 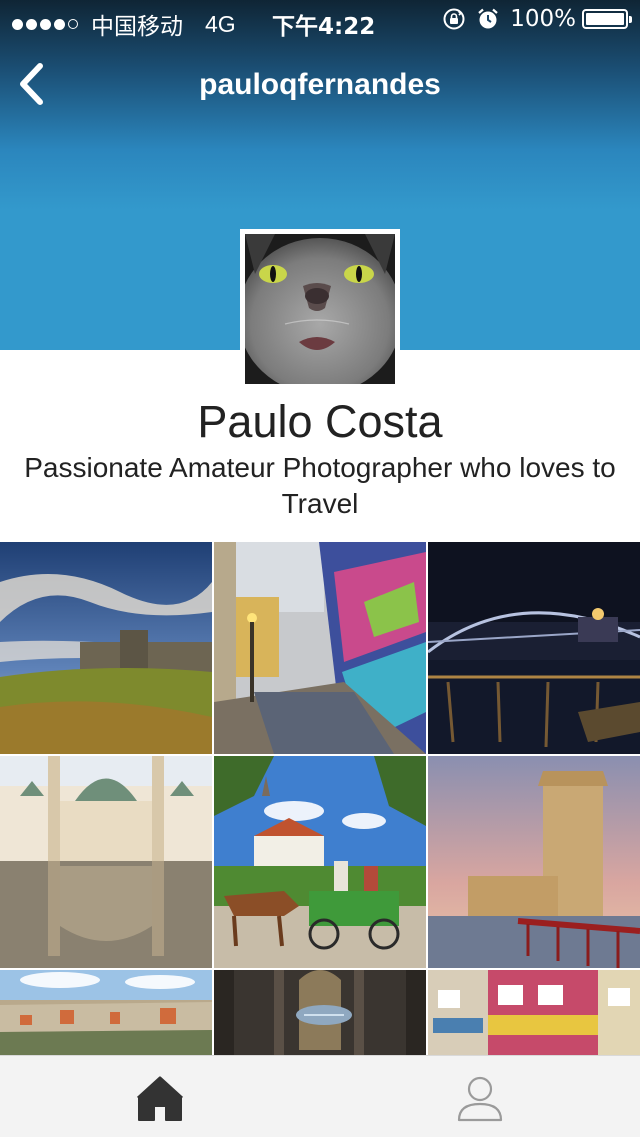 I want to click on page-title: pauloqfernandes, so click(x=320, y=84).